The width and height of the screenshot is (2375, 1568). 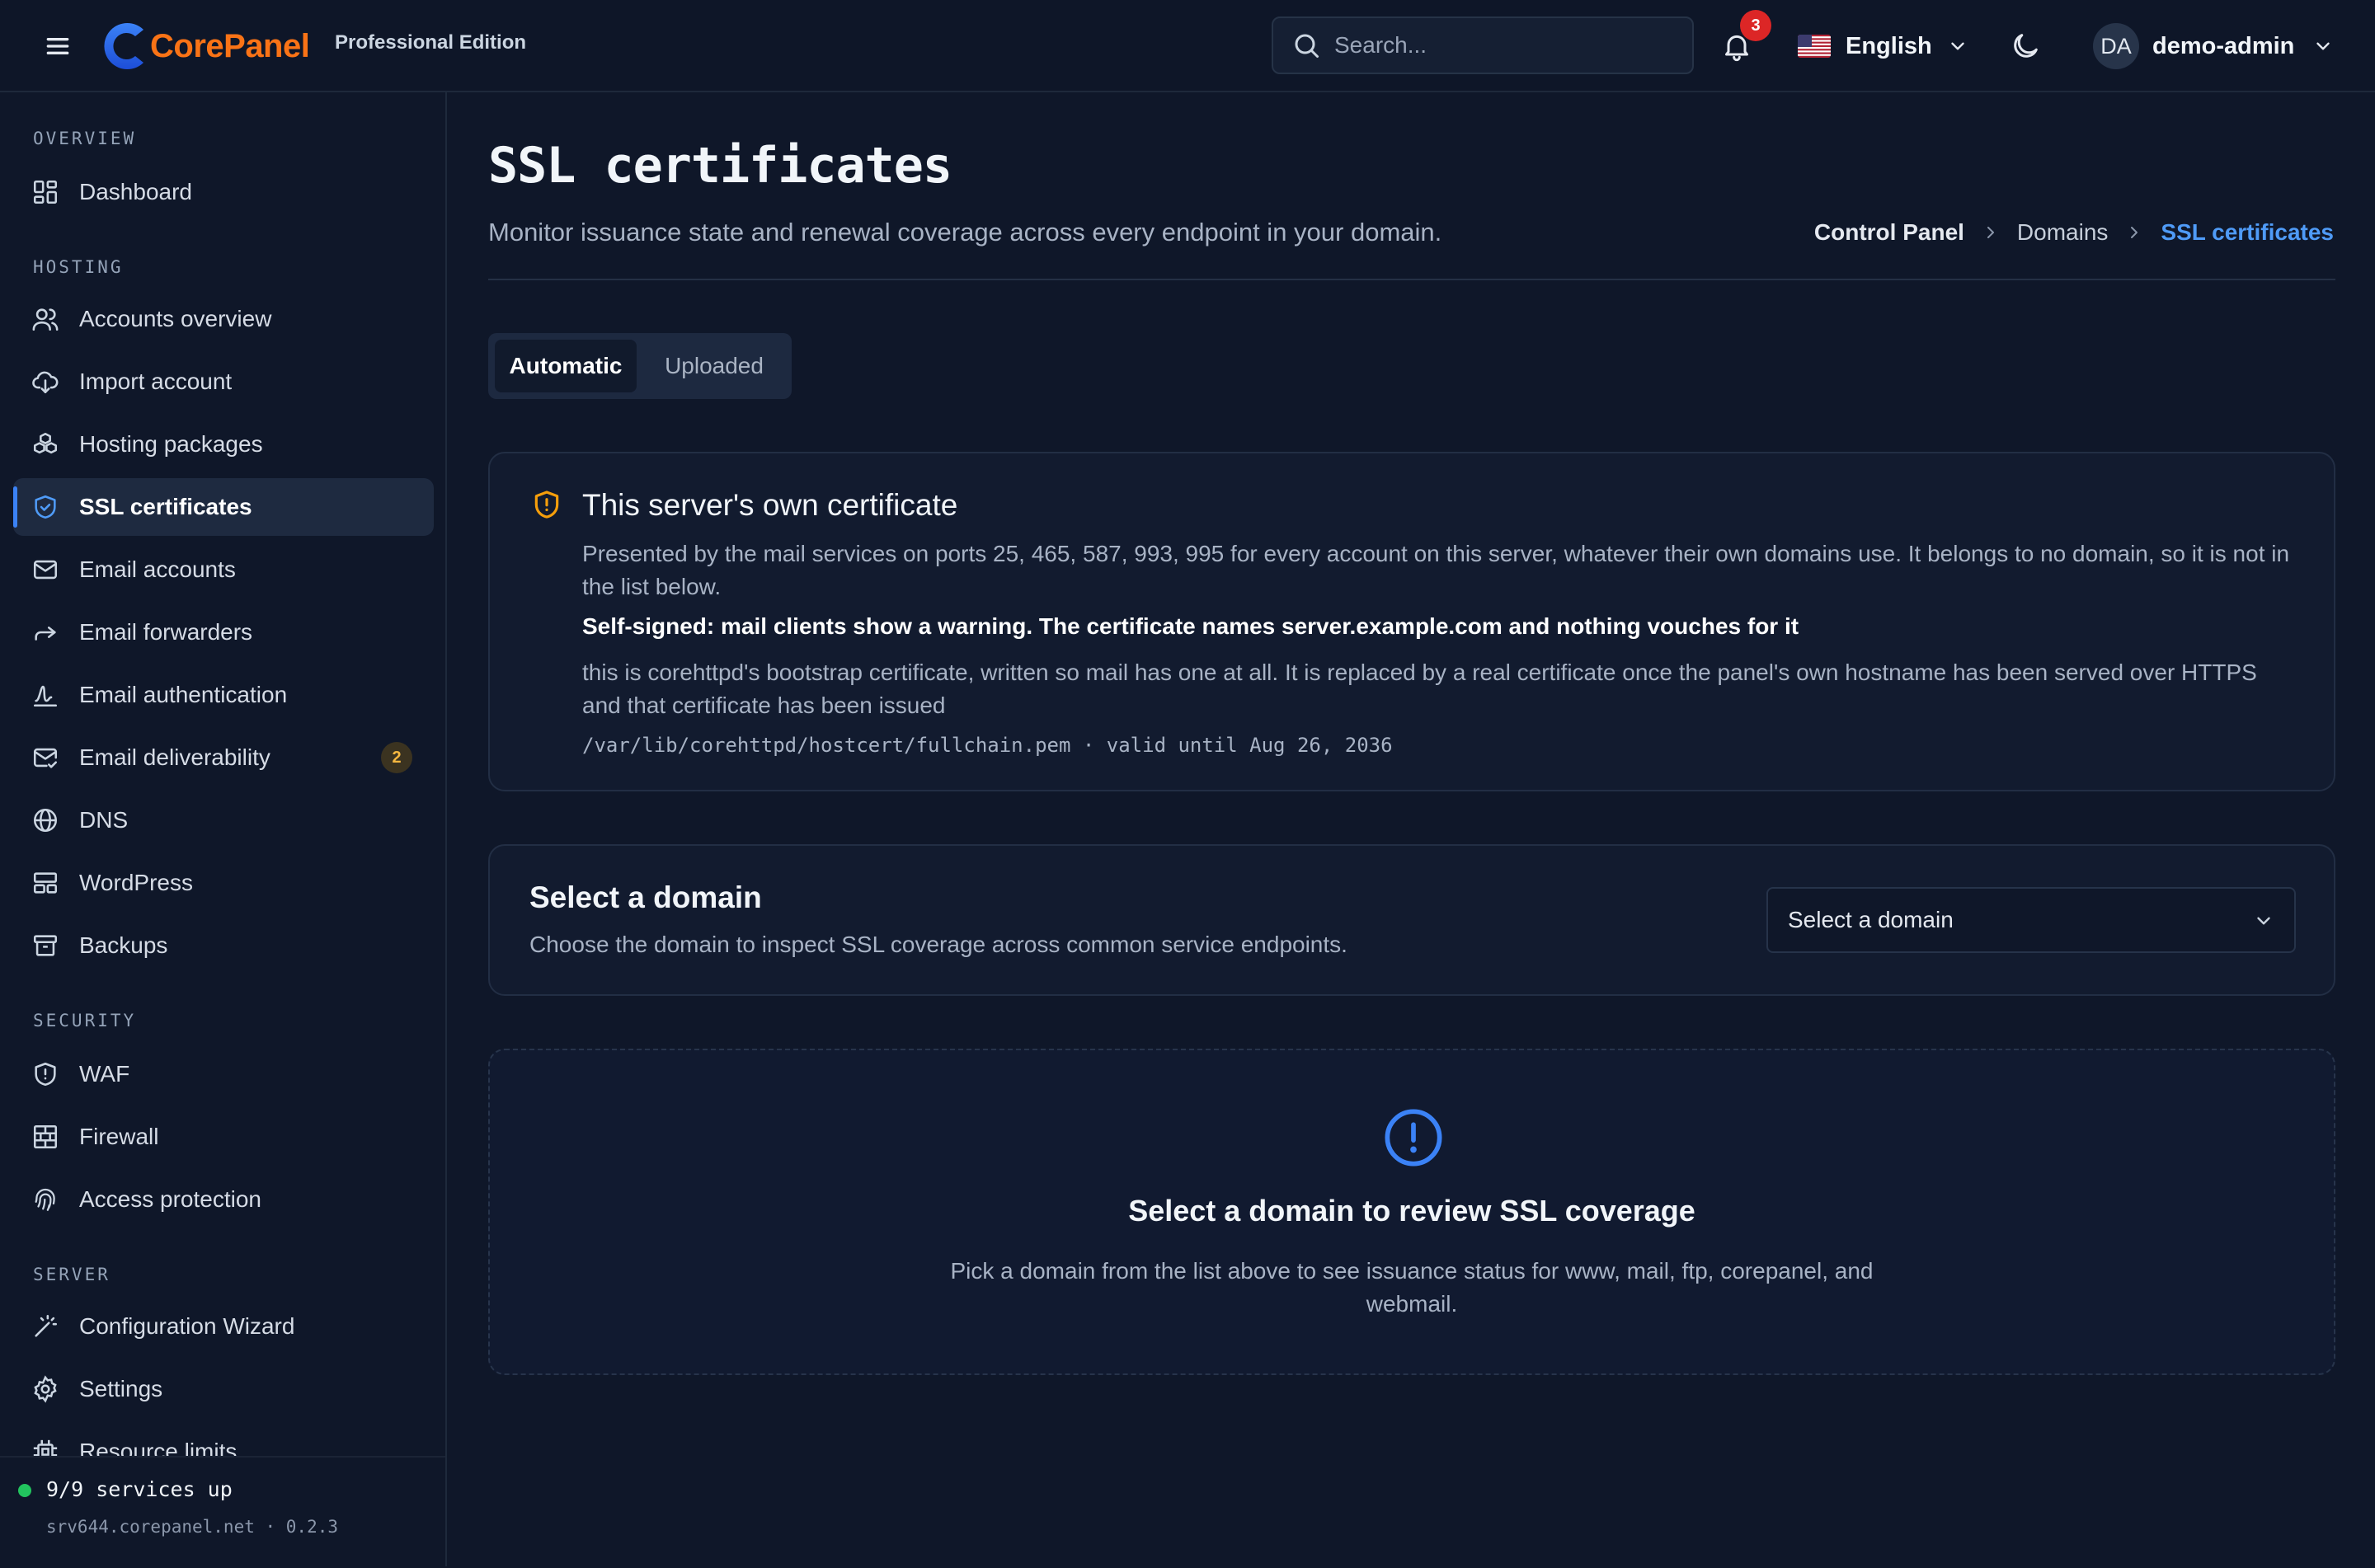 What do you see at coordinates (72, 1274) in the screenshot?
I see `sidebar-section-server: SERVER` at bounding box center [72, 1274].